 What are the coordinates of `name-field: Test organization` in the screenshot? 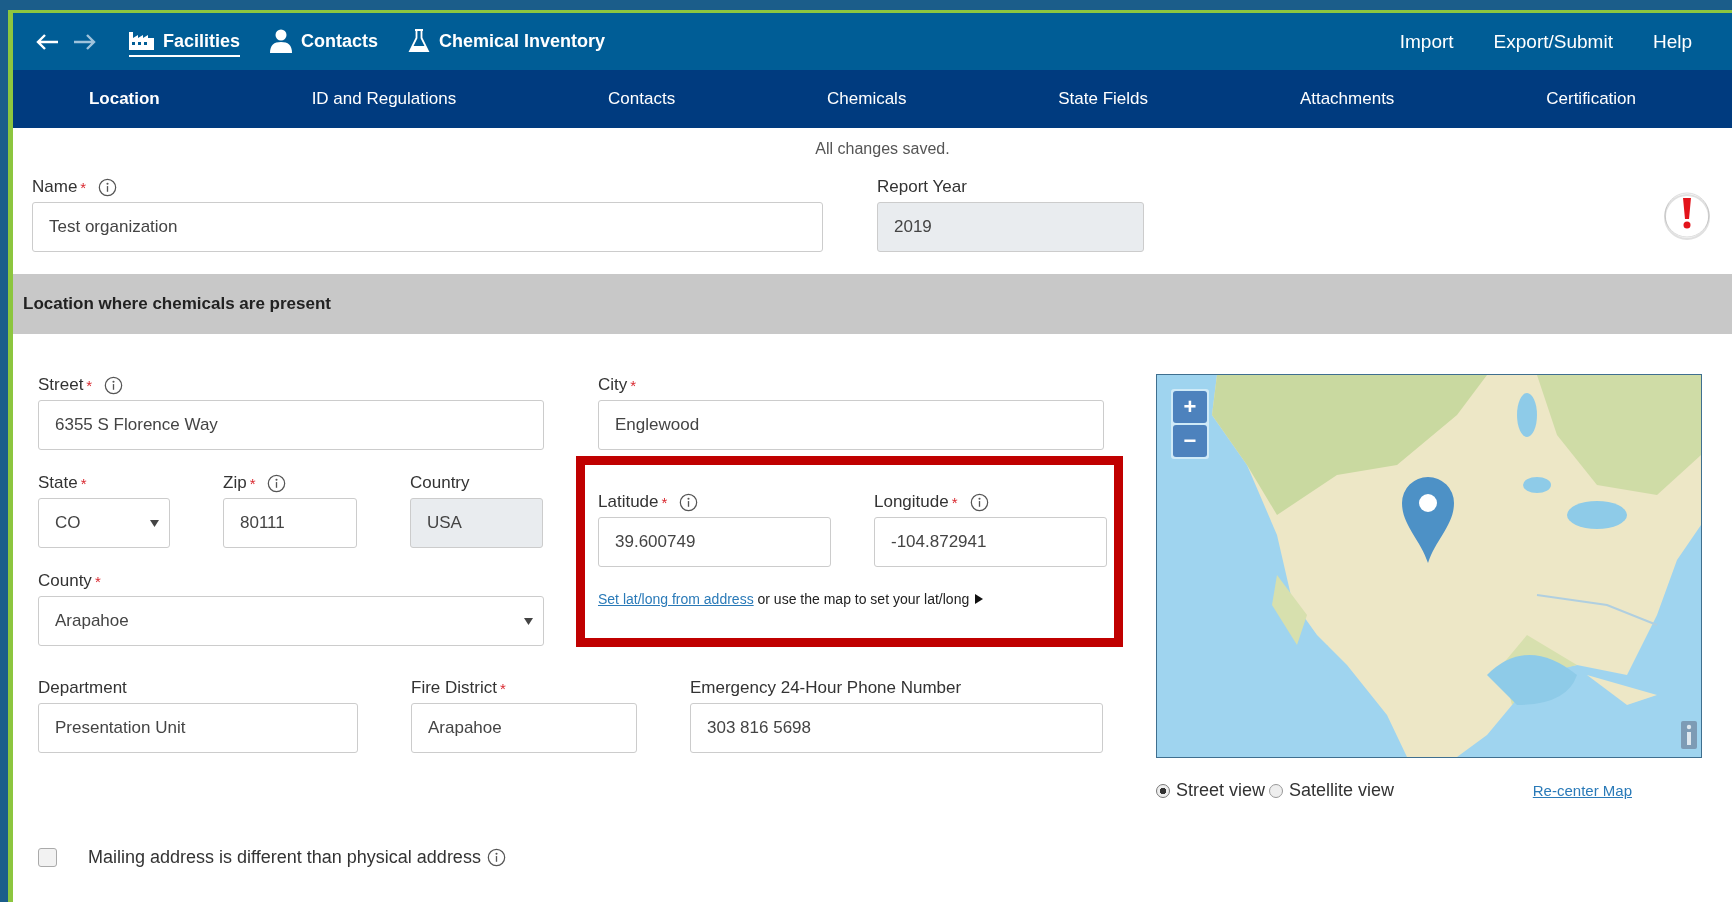 It's located at (427, 227).